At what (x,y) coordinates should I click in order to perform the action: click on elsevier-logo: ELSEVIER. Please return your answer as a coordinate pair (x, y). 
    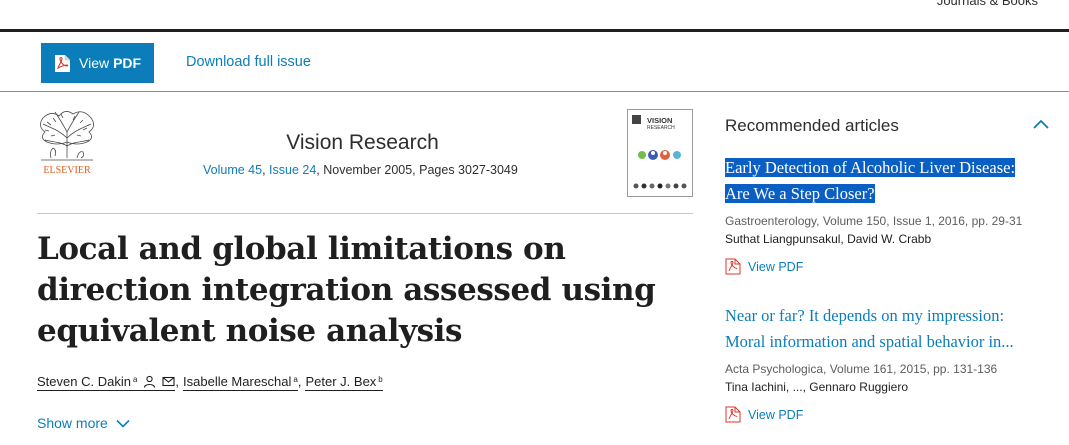
    Looking at the image, I should click on (67, 142).